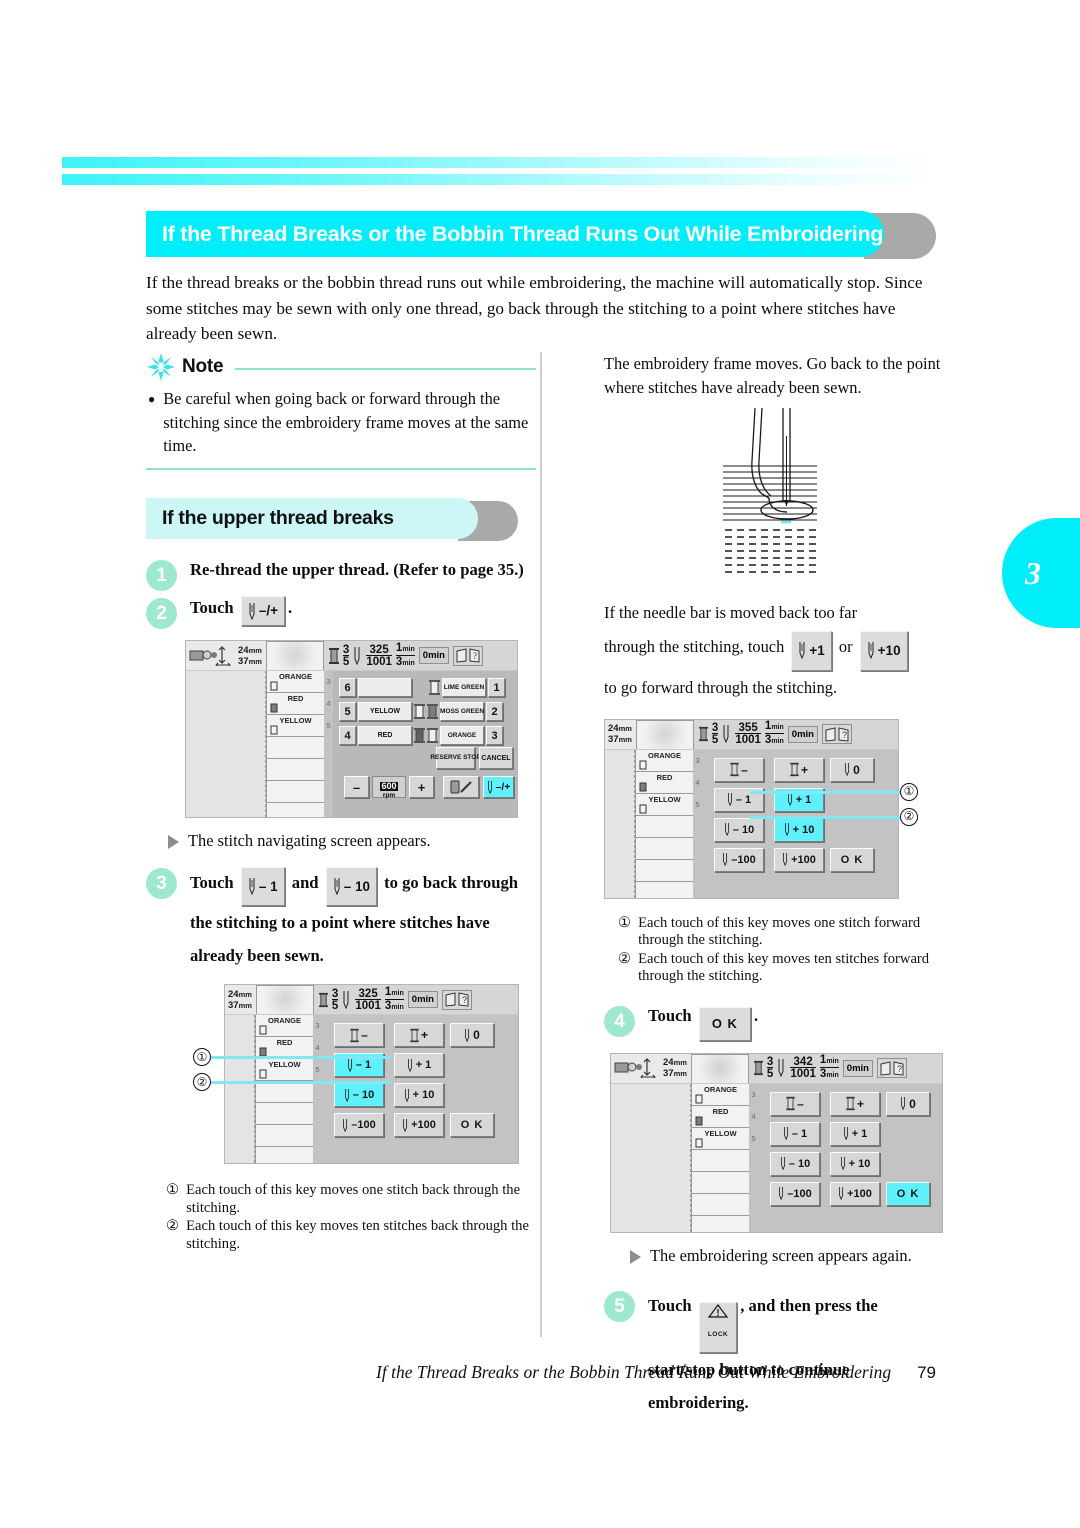 This screenshot has width=1080, height=1528. I want to click on stitch-nav-button: –/+, so click(498, 787).